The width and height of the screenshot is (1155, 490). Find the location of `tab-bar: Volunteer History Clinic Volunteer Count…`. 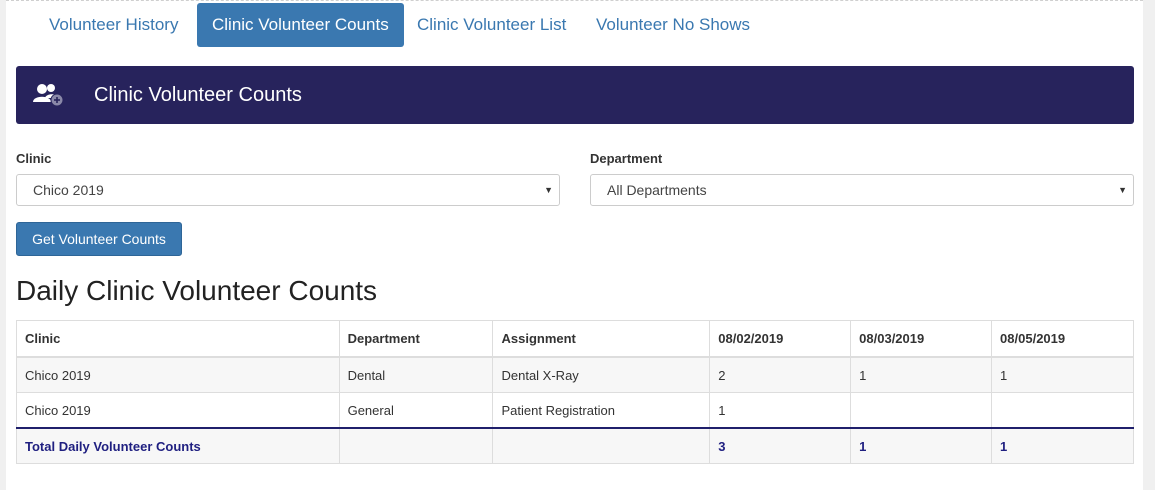

tab-bar: Volunteer History Clinic Volunteer Count… is located at coordinates (574, 25).